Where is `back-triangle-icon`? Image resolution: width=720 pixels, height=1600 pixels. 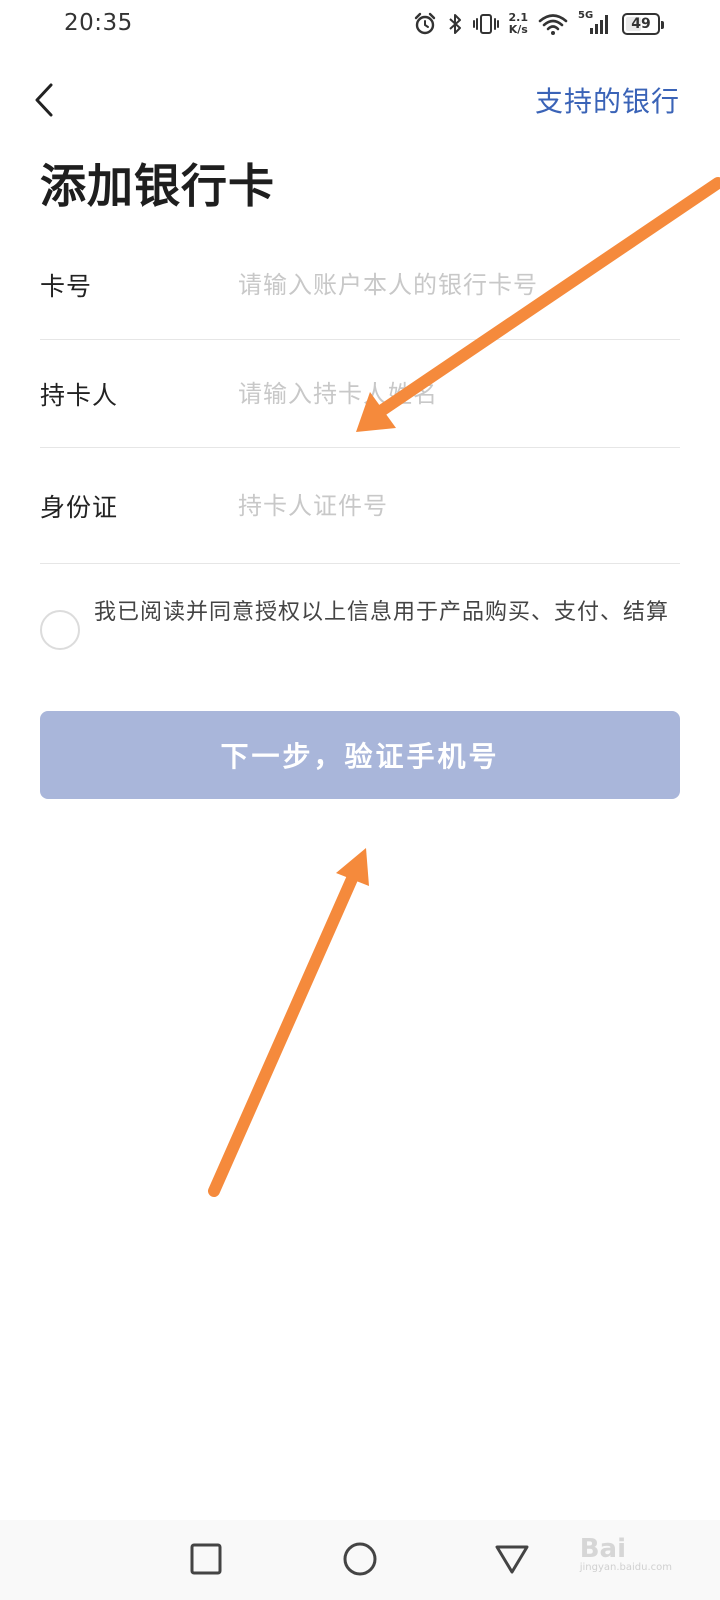 back-triangle-icon is located at coordinates (512, 1559).